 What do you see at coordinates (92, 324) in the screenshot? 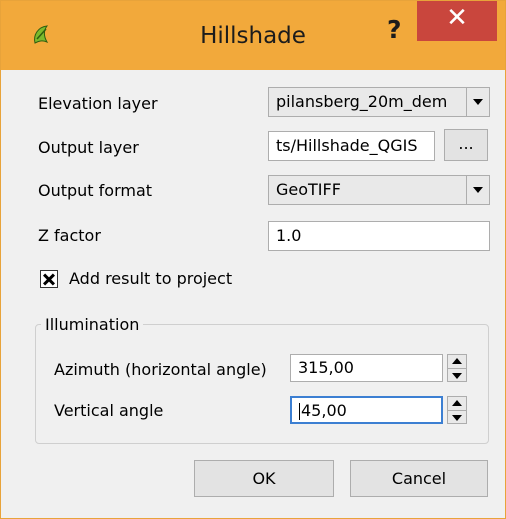
I see `illumination-title: Illumination` at bounding box center [92, 324].